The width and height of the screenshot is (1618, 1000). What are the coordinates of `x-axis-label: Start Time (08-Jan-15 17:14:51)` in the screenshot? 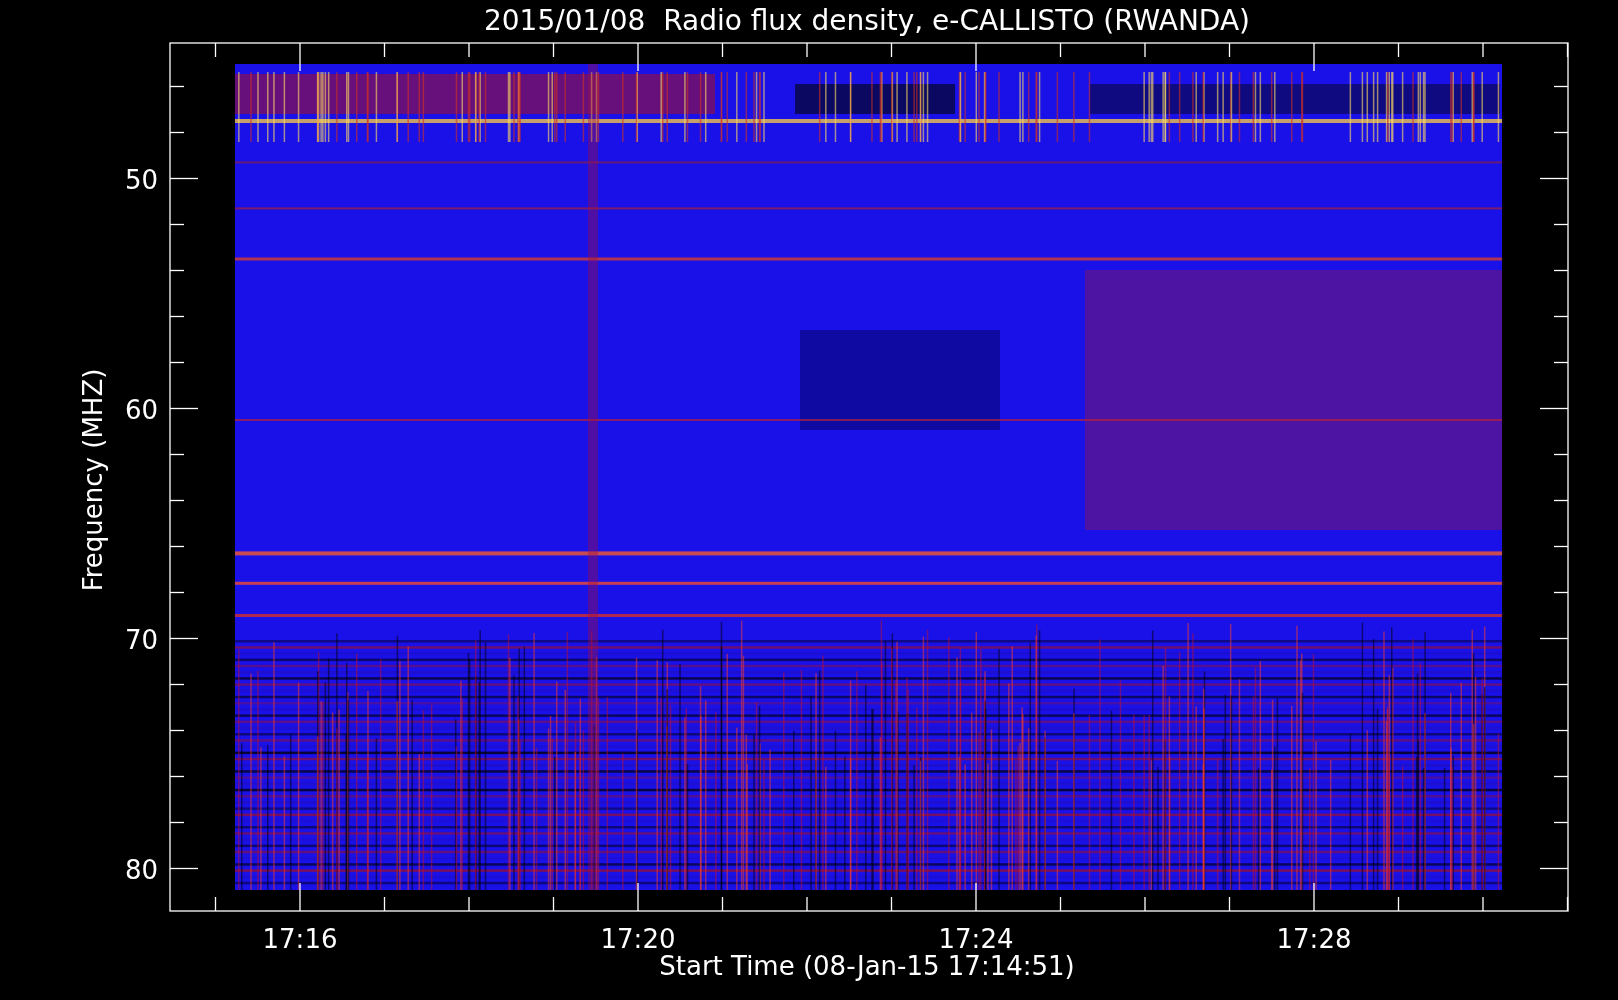 It's located at (867, 966).